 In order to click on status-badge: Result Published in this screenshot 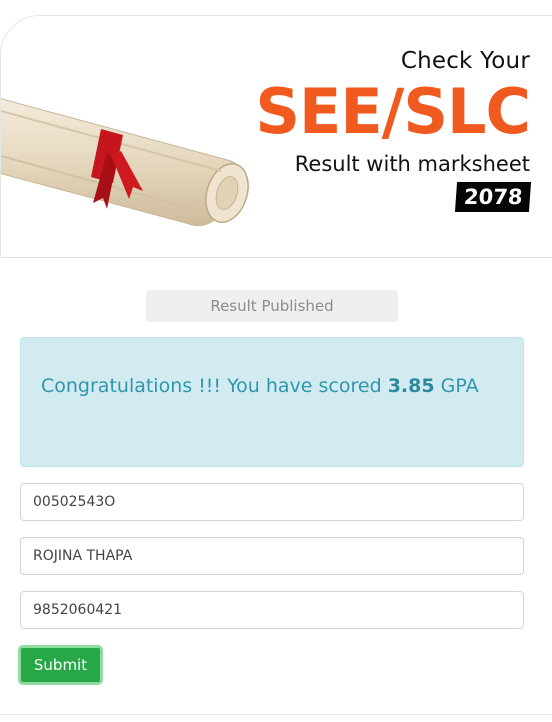, I will do `click(272, 306)`.